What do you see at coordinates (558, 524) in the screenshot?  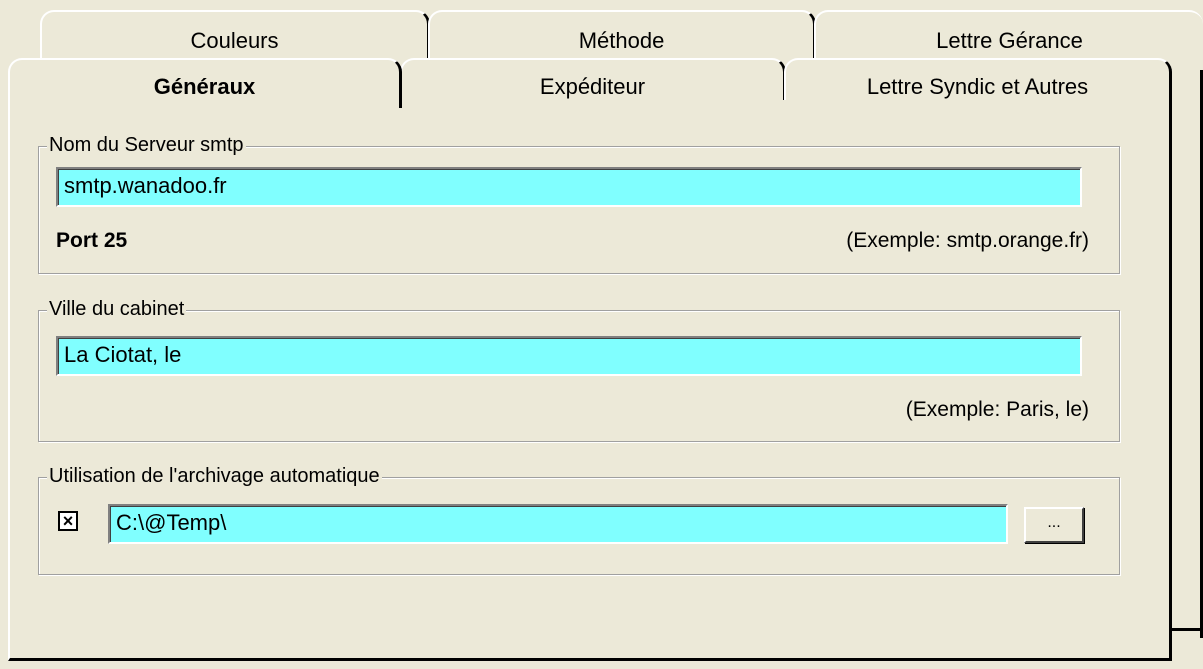 I see `archive-path-input: C:\@Temp\` at bounding box center [558, 524].